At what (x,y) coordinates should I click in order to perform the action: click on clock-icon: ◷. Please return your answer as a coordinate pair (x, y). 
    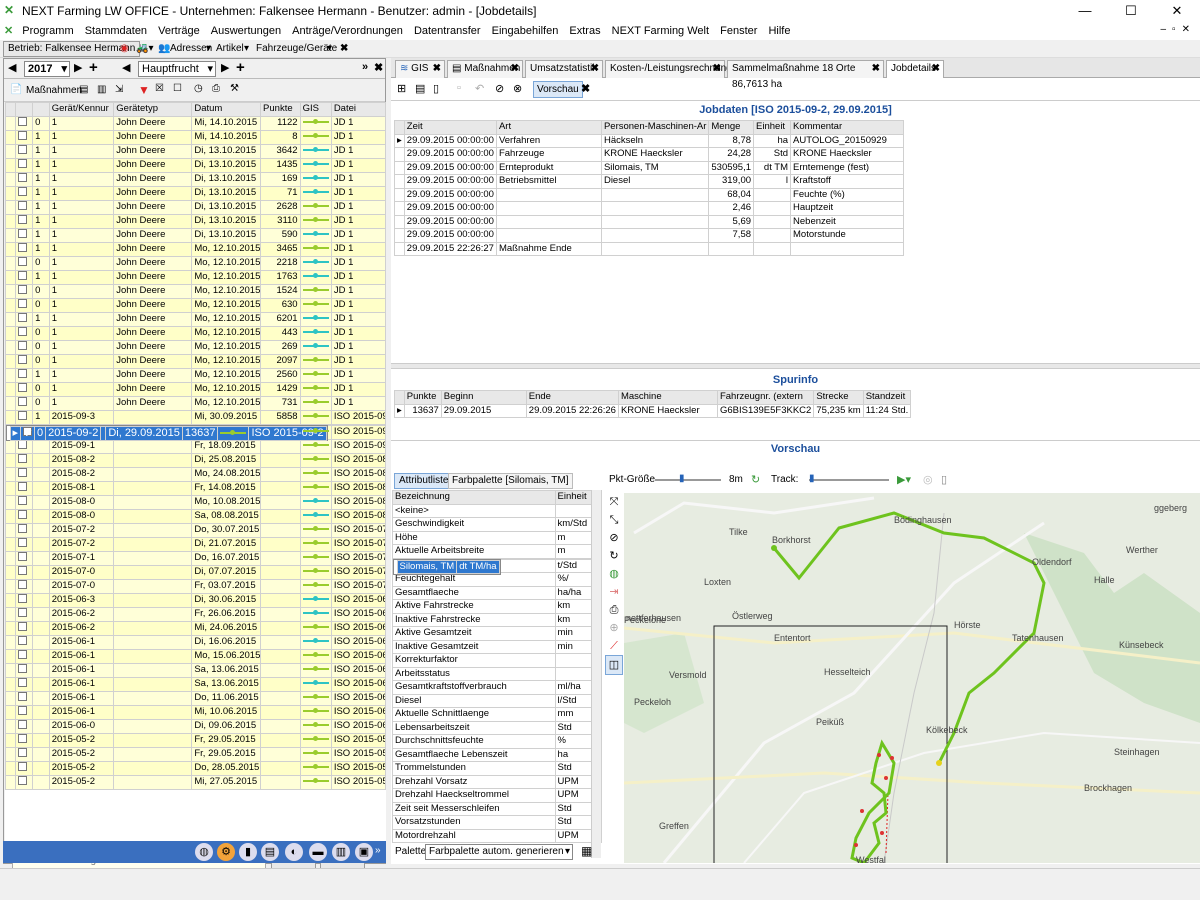
    Looking at the image, I should click on (198, 88).